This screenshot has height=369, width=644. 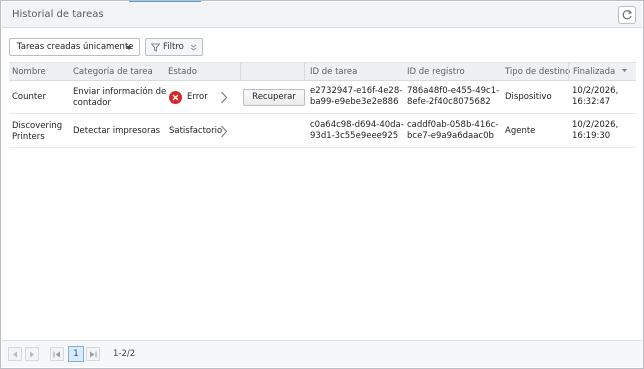 I want to click on next-page-button, so click(x=32, y=354).